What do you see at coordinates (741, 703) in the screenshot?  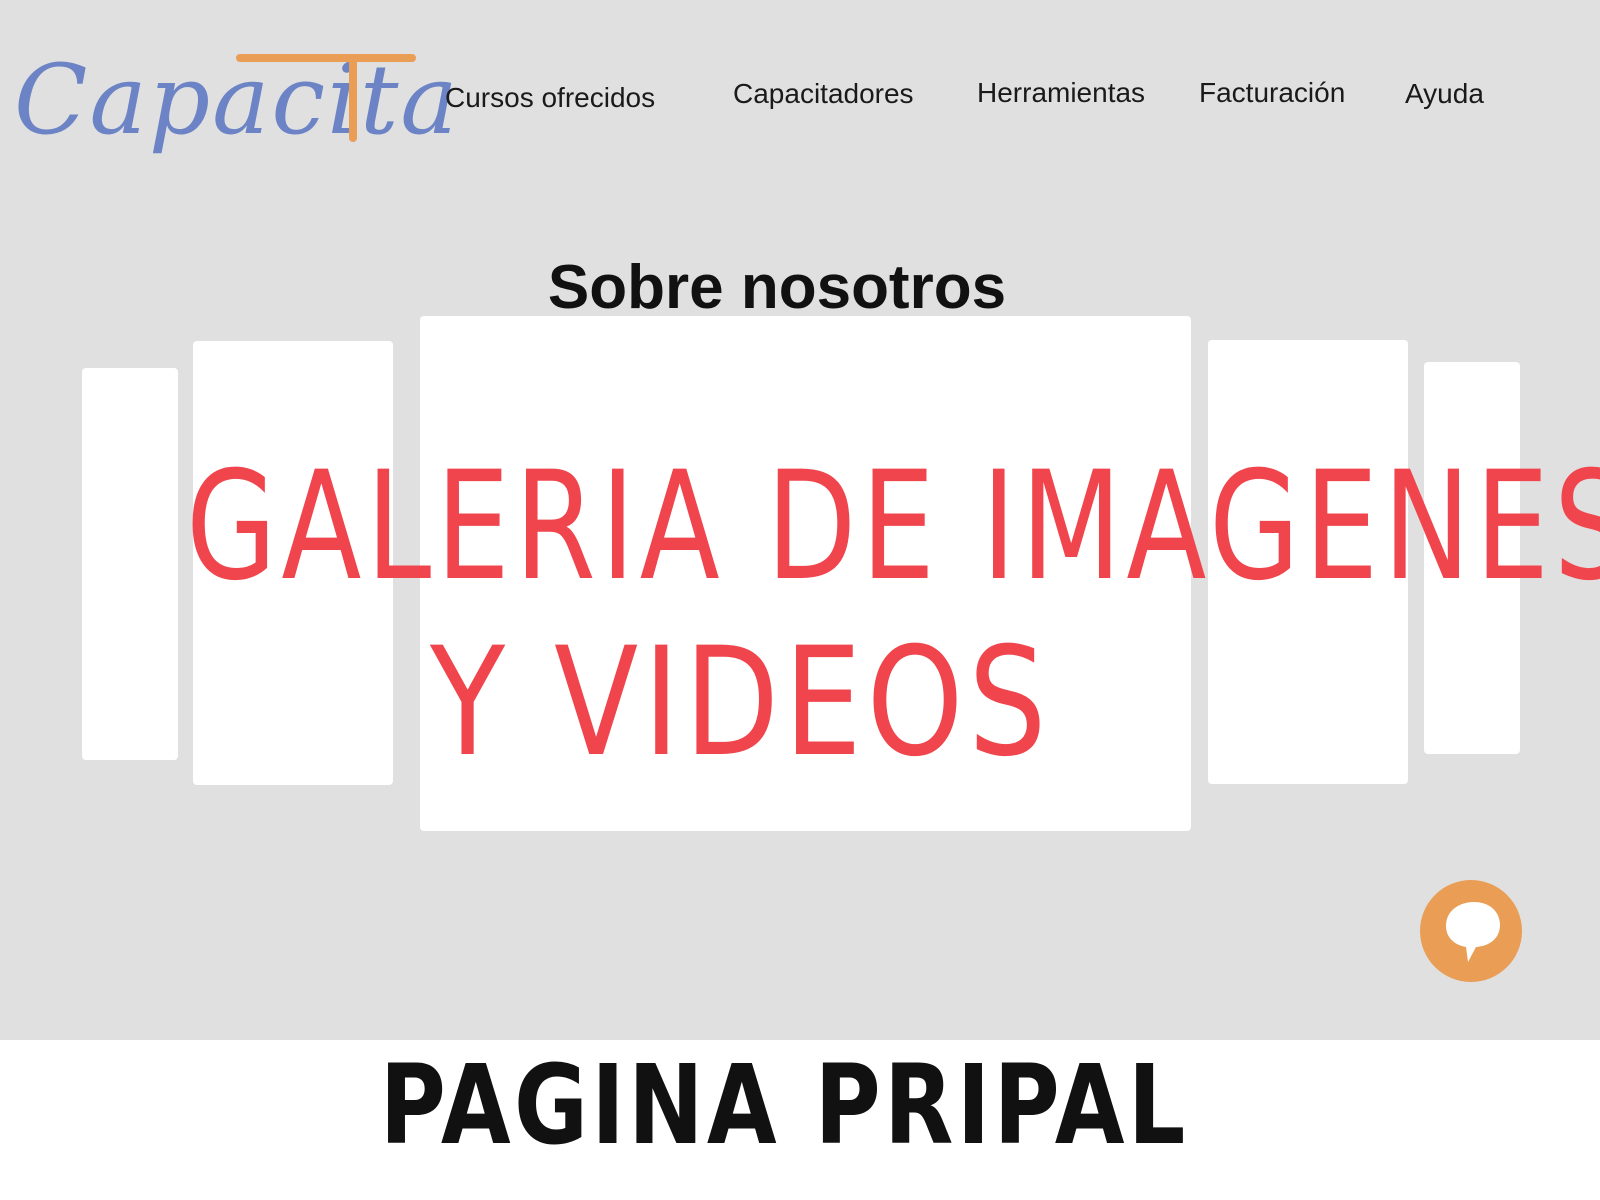 I see `gallery-heading-line2: Y VIDEOS` at bounding box center [741, 703].